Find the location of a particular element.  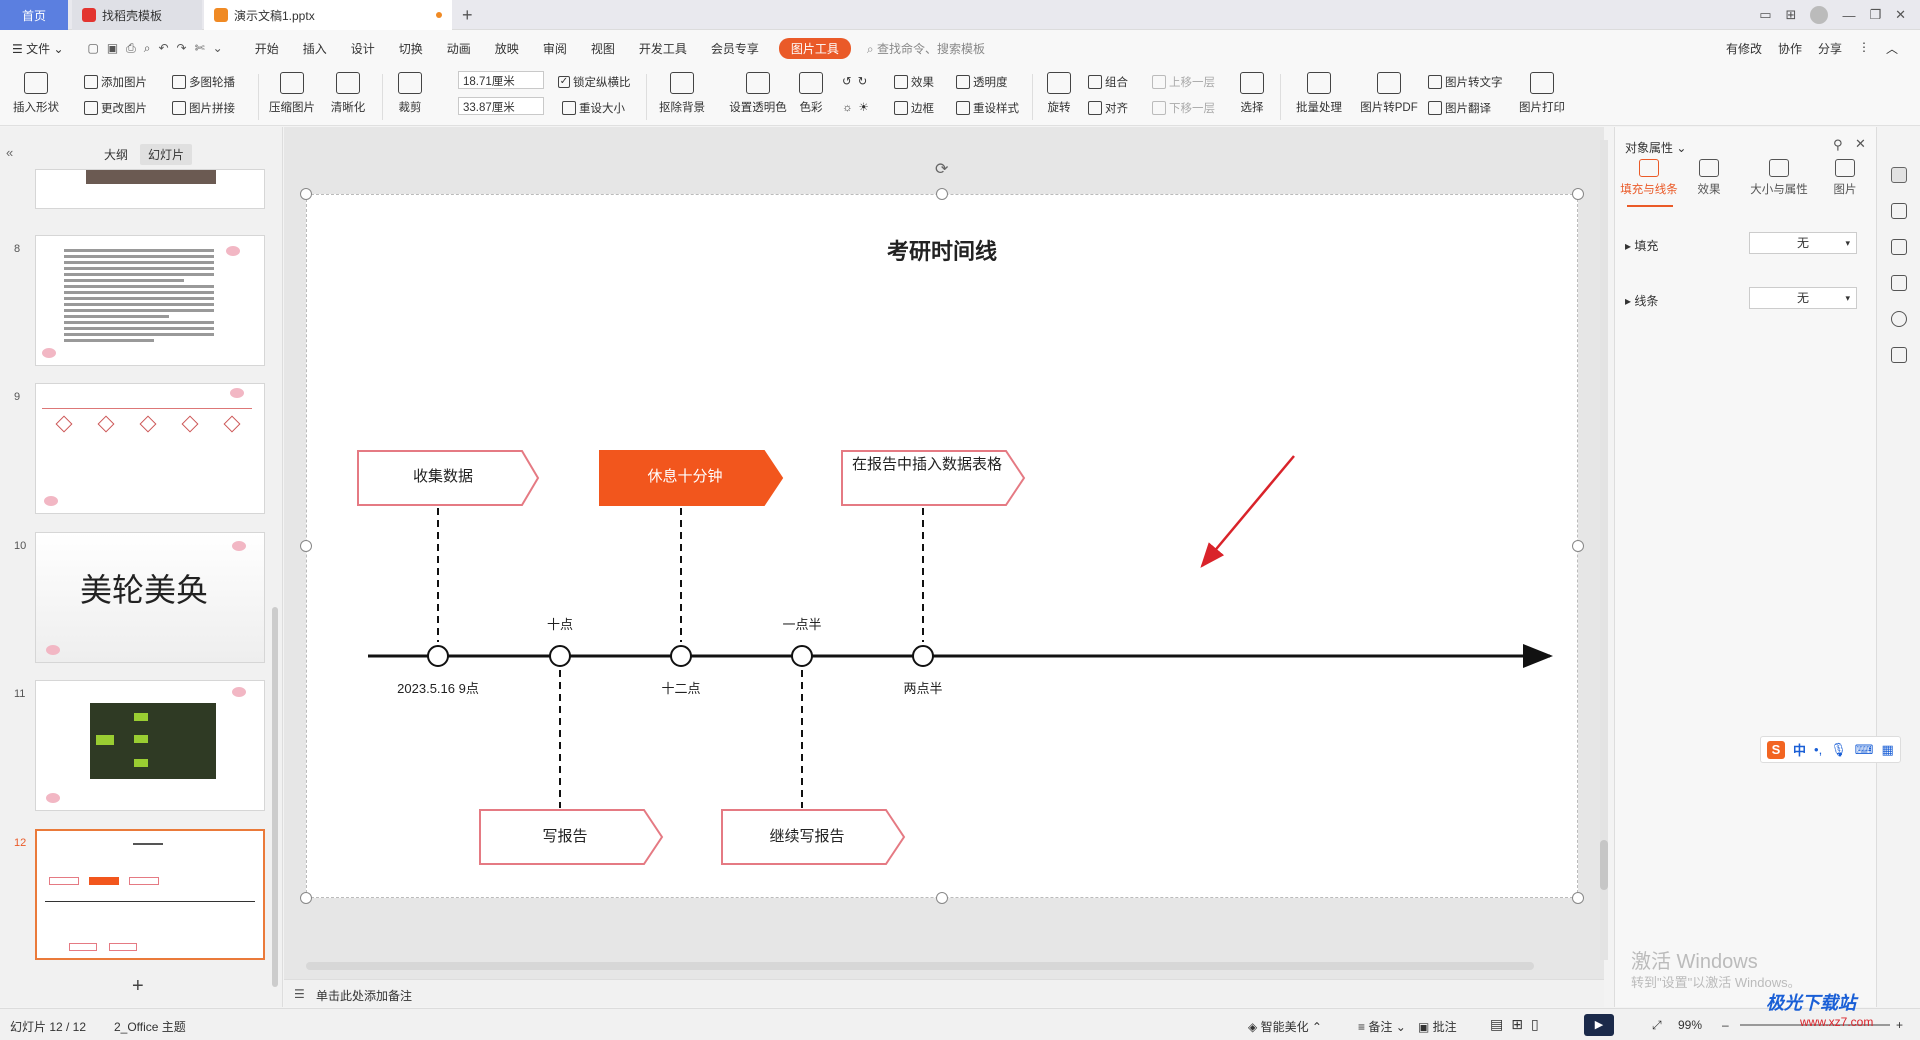

menu-slideshow: 放映 is located at coordinates (507, 48).